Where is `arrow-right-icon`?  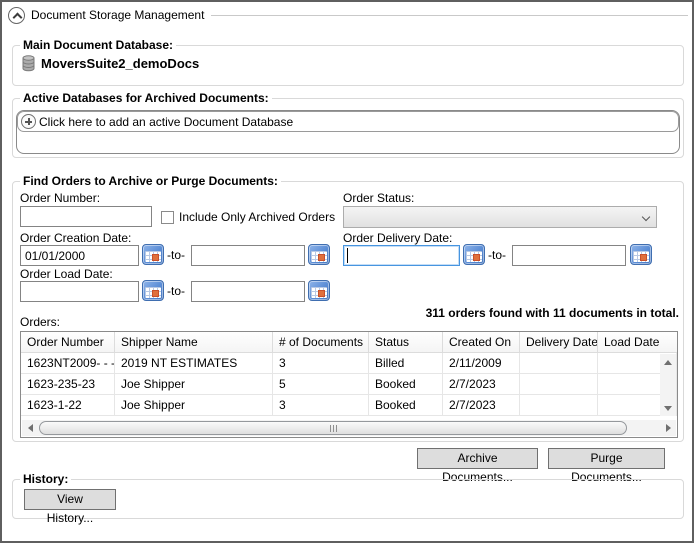 arrow-right-icon is located at coordinates (668, 428).